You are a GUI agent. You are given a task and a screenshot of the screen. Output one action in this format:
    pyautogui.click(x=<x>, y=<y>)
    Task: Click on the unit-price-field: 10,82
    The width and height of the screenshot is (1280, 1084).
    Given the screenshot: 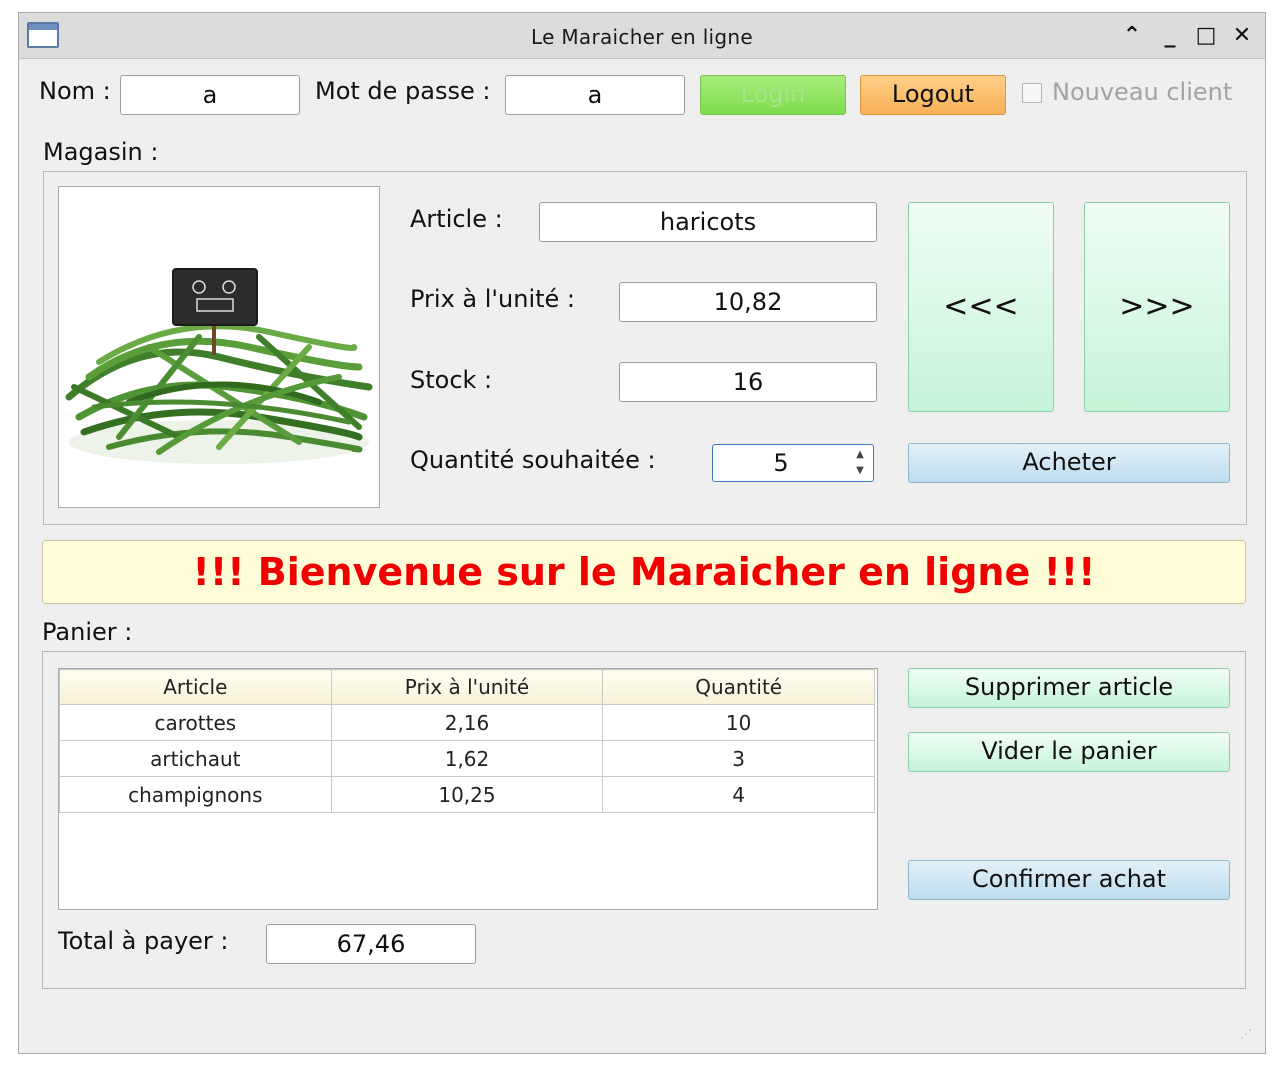 What is the action you would take?
    pyautogui.click(x=748, y=302)
    